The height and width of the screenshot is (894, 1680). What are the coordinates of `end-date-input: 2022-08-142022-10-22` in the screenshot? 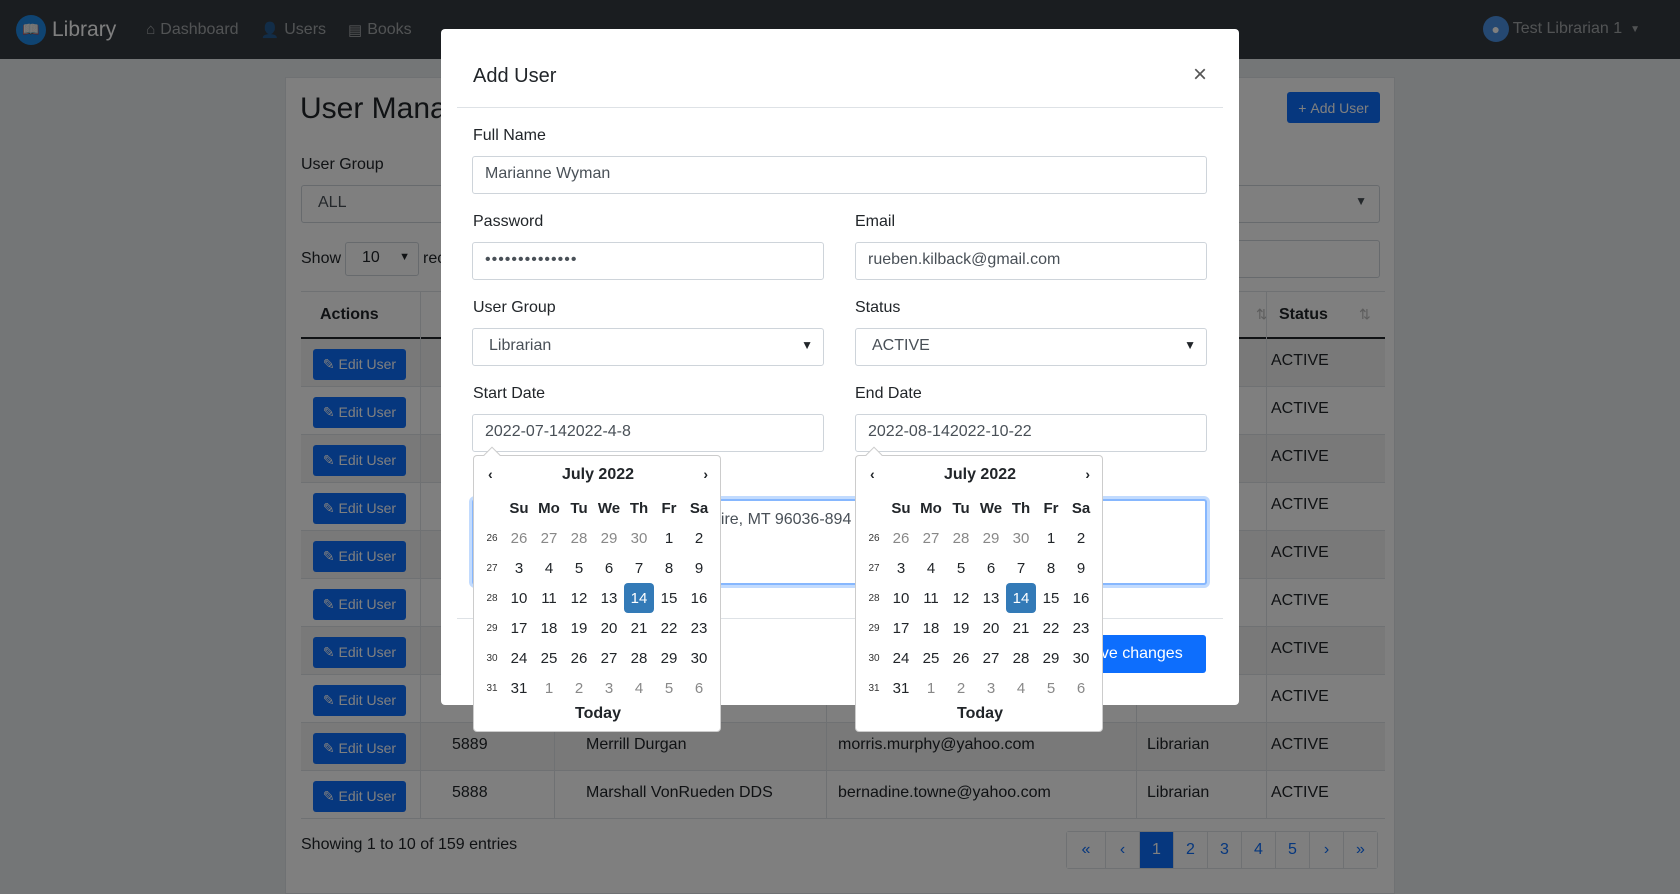 It's located at (1031, 433).